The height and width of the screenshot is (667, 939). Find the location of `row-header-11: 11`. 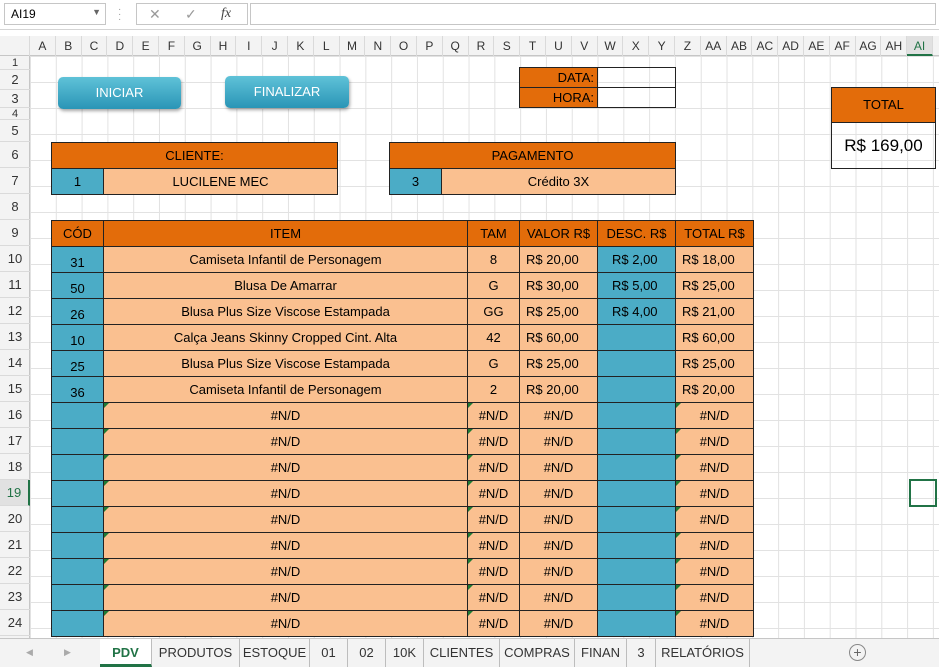

row-header-11: 11 is located at coordinates (15, 285).